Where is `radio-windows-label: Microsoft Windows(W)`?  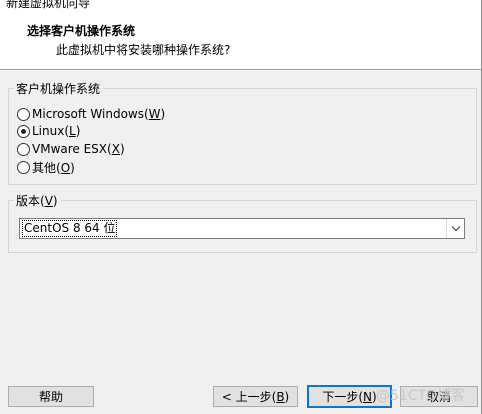 radio-windows-label: Microsoft Windows(W) is located at coordinates (99, 114).